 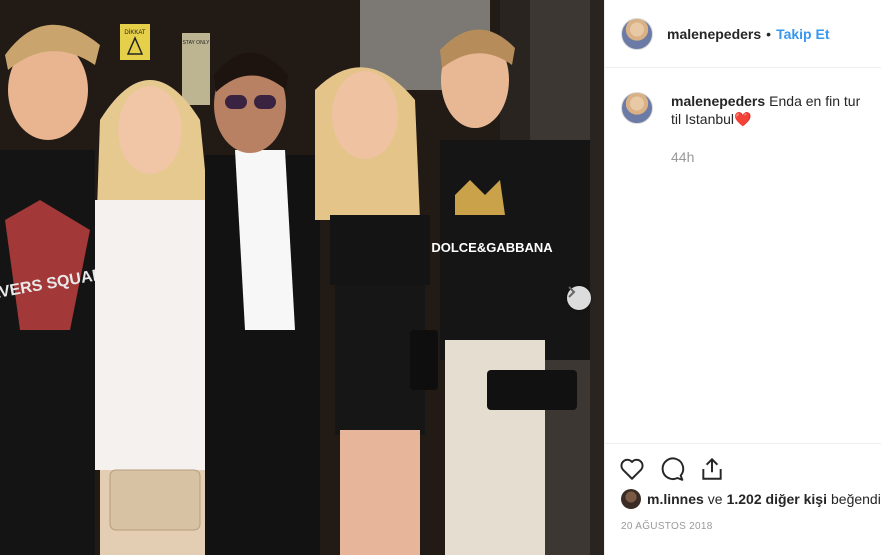 I want to click on carousel-next-button, so click(x=579, y=298).